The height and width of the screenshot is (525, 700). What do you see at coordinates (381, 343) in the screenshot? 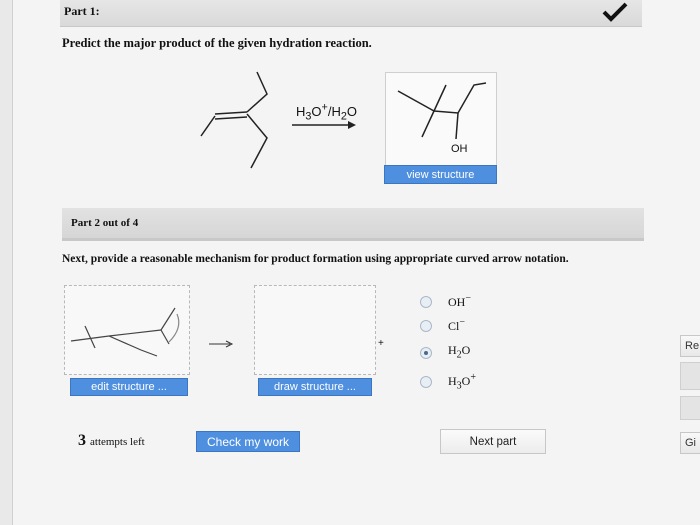
I see `plus-sign: +` at bounding box center [381, 343].